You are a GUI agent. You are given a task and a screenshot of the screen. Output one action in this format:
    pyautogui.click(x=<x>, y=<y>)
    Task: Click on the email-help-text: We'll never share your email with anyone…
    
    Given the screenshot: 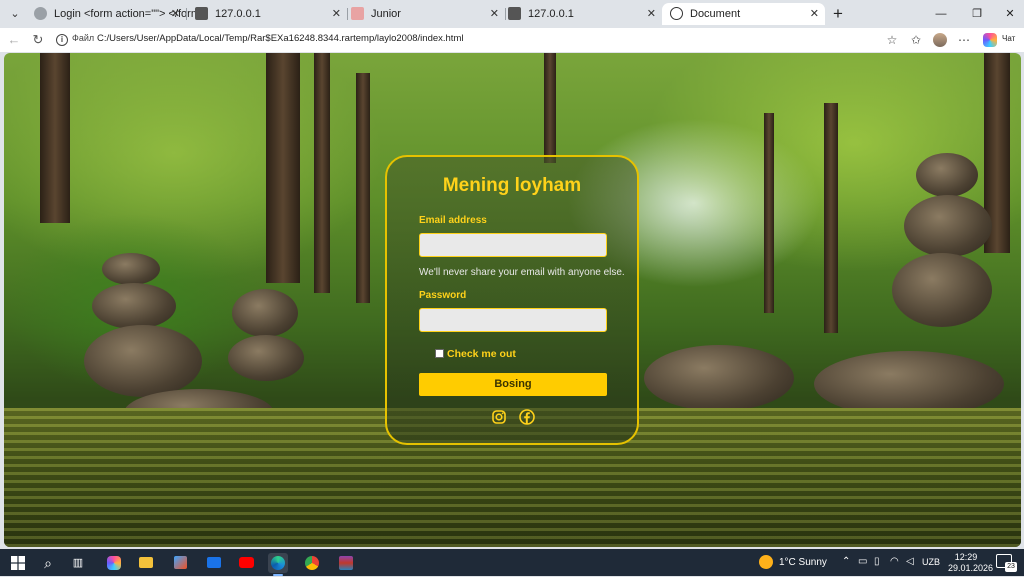 What is the action you would take?
    pyautogui.click(x=522, y=272)
    